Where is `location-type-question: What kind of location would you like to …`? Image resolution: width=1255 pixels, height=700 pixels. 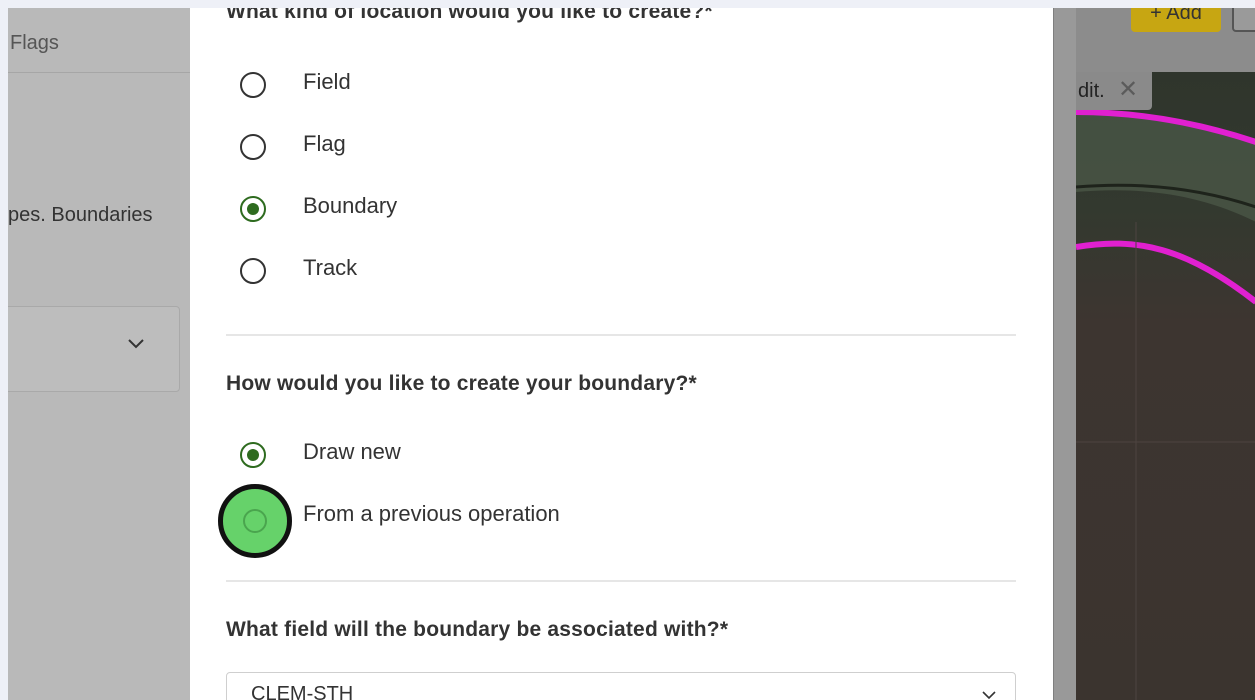 location-type-question: What kind of location would you like to … is located at coordinates (469, 15).